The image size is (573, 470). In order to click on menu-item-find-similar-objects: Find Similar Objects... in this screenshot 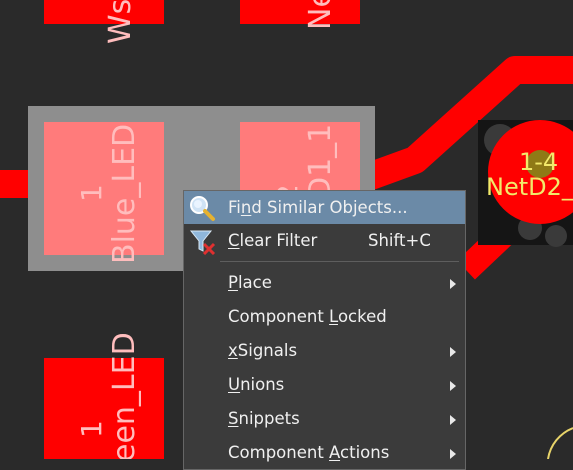, I will do `click(324, 207)`.